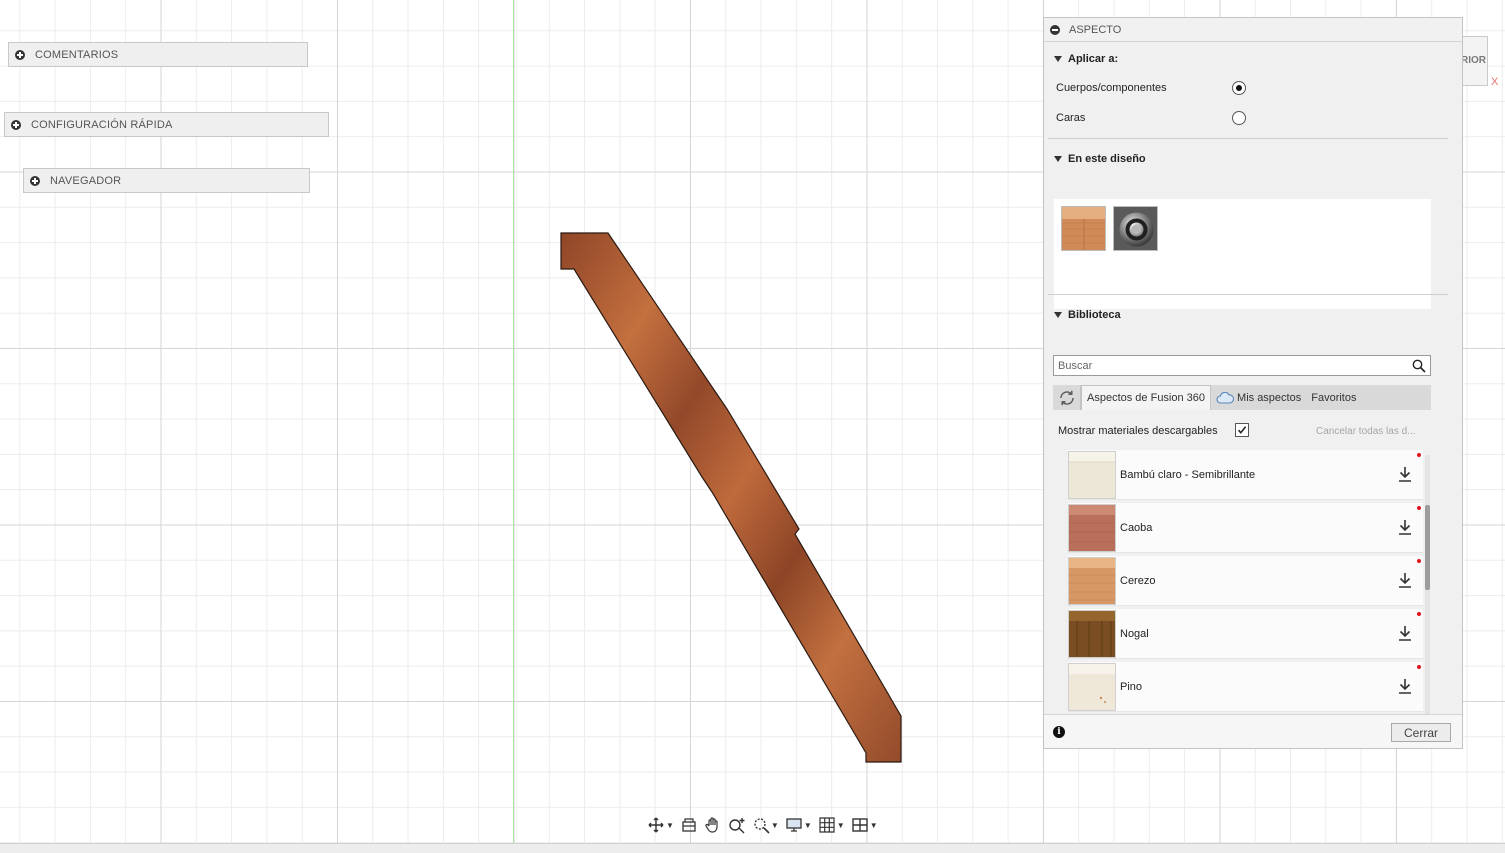 The image size is (1505, 853). What do you see at coordinates (1071, 118) in the screenshot?
I see `option-faces-label: Caras` at bounding box center [1071, 118].